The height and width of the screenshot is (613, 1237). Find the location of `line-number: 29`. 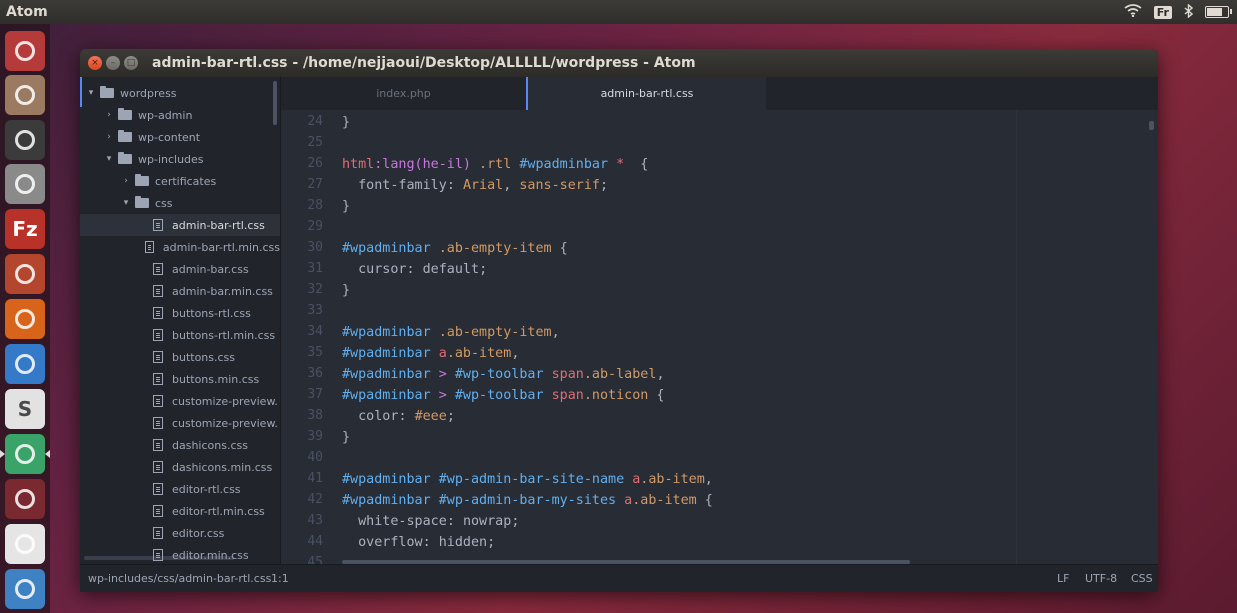

line-number: 29 is located at coordinates (315, 226).